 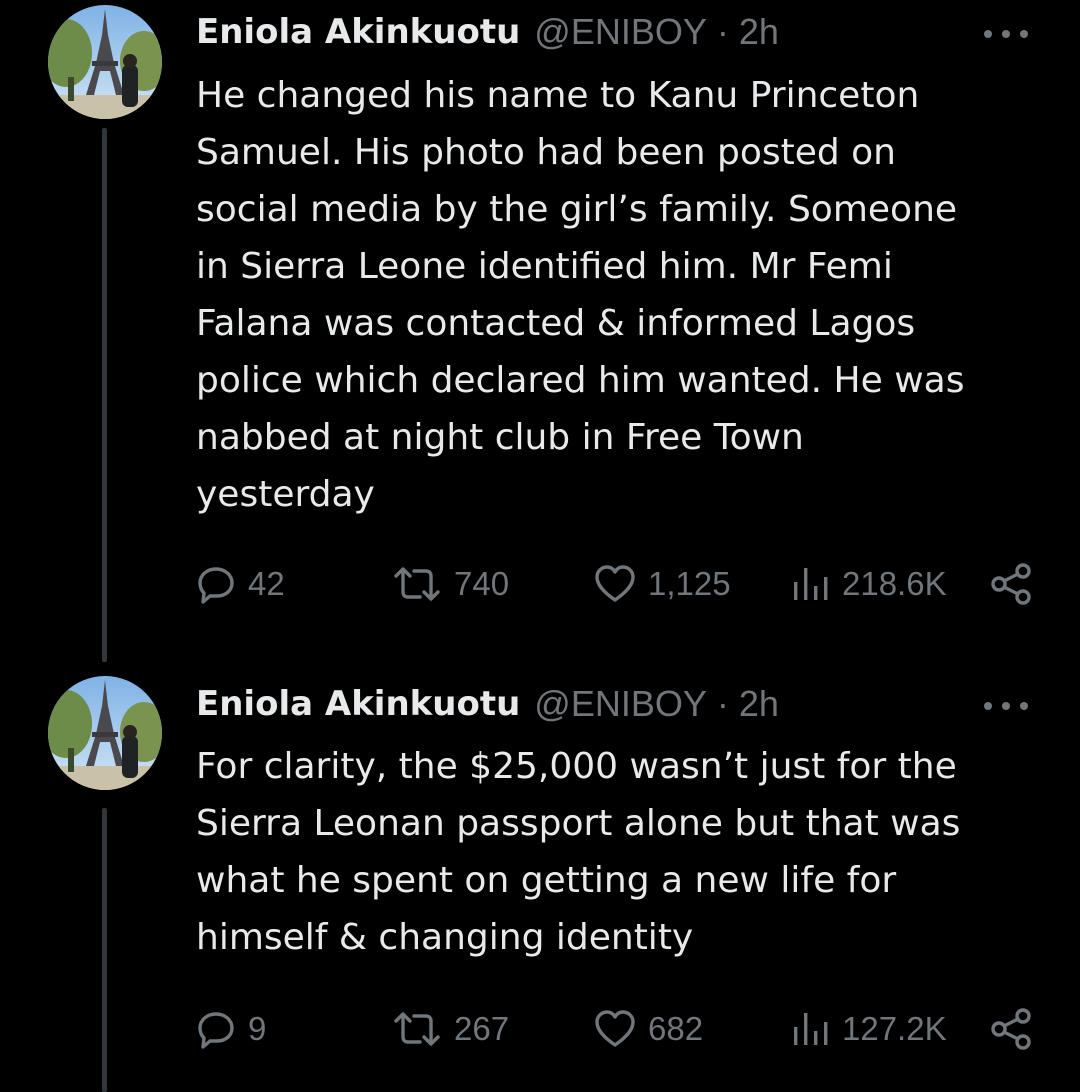 I want to click on like-button: 682, so click(x=648, y=1029).